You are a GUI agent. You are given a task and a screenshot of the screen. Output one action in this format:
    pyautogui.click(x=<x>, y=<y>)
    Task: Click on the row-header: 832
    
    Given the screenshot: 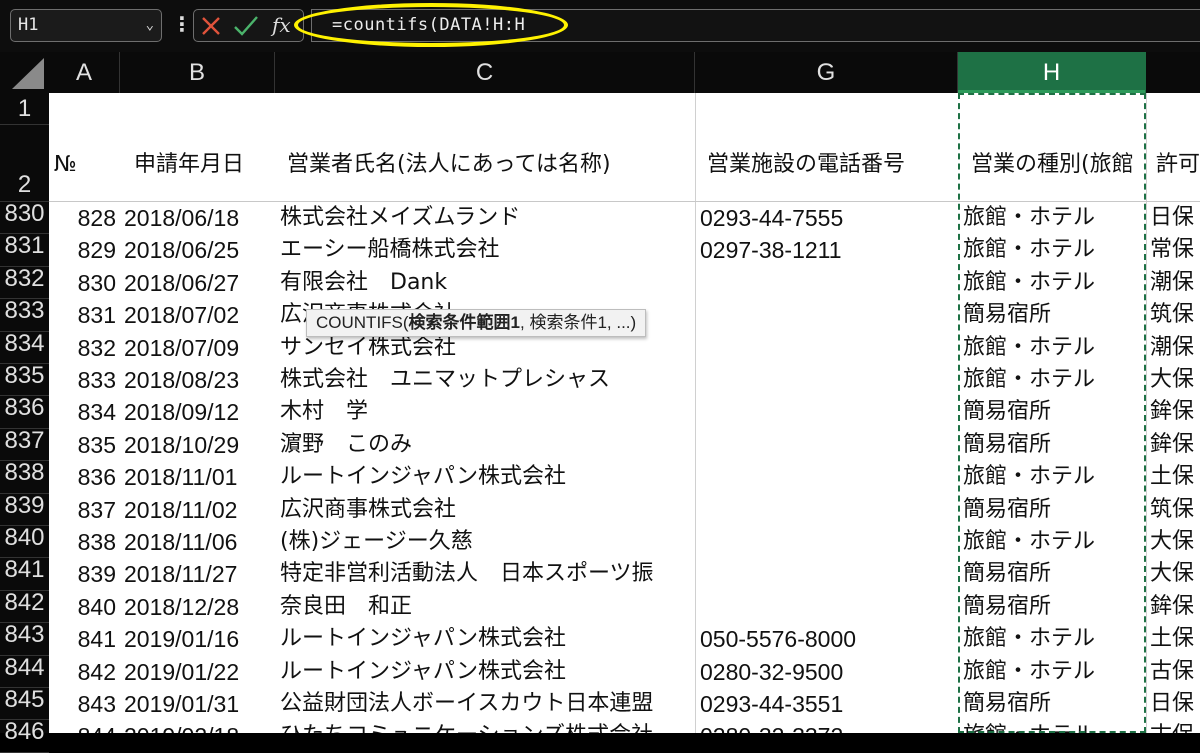 What is the action you would take?
    pyautogui.click(x=24, y=283)
    